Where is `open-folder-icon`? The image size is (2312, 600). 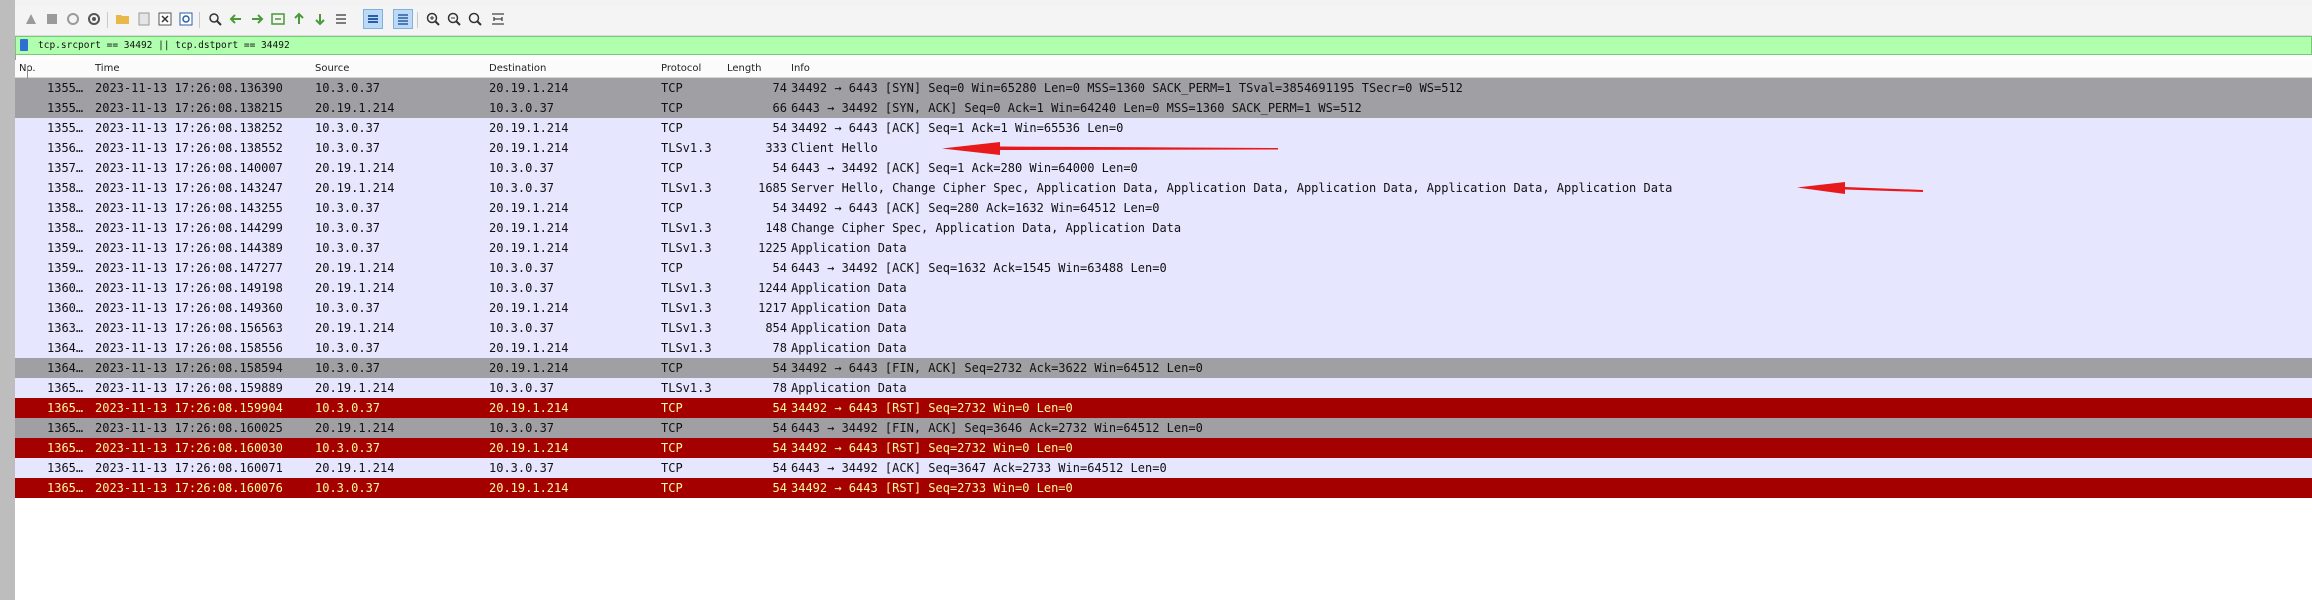 open-folder-icon is located at coordinates (123, 19).